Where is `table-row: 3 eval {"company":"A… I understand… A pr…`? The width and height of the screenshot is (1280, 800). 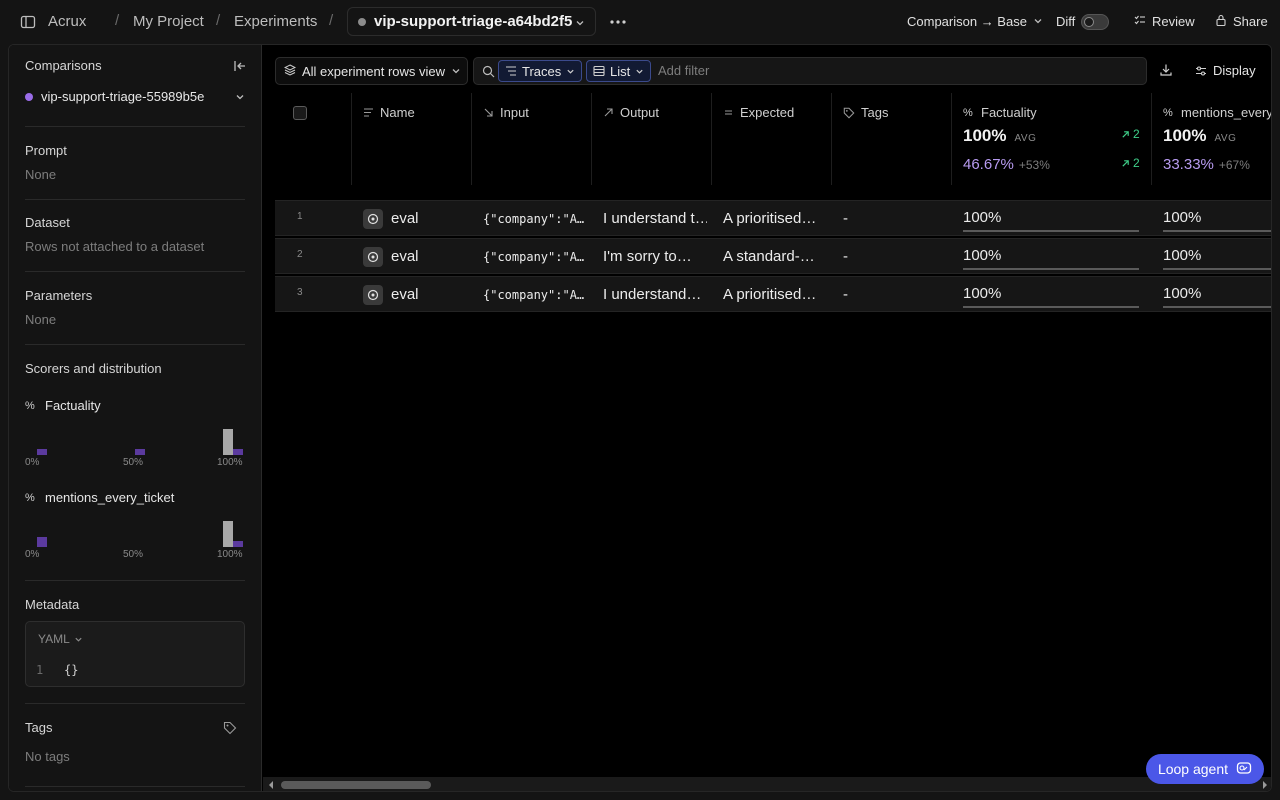
table-row: 3 eval {"company":"A… I understand… A pr… is located at coordinates (773, 294).